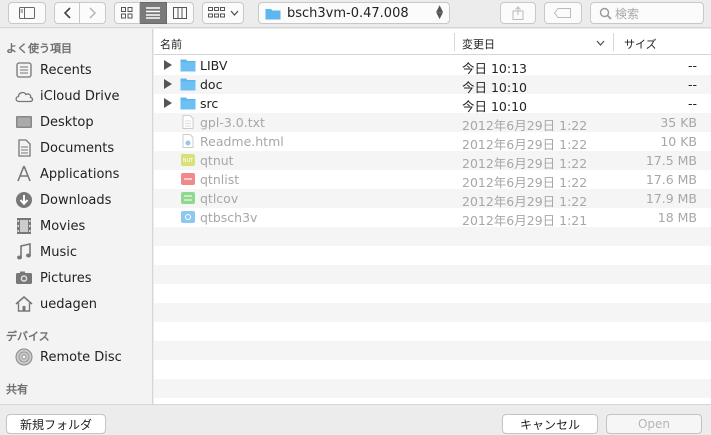 The width and height of the screenshot is (711, 435). Describe the element at coordinates (432, 42) in the screenshot. I see `column-header: 名前 変更日 サイズ` at that location.